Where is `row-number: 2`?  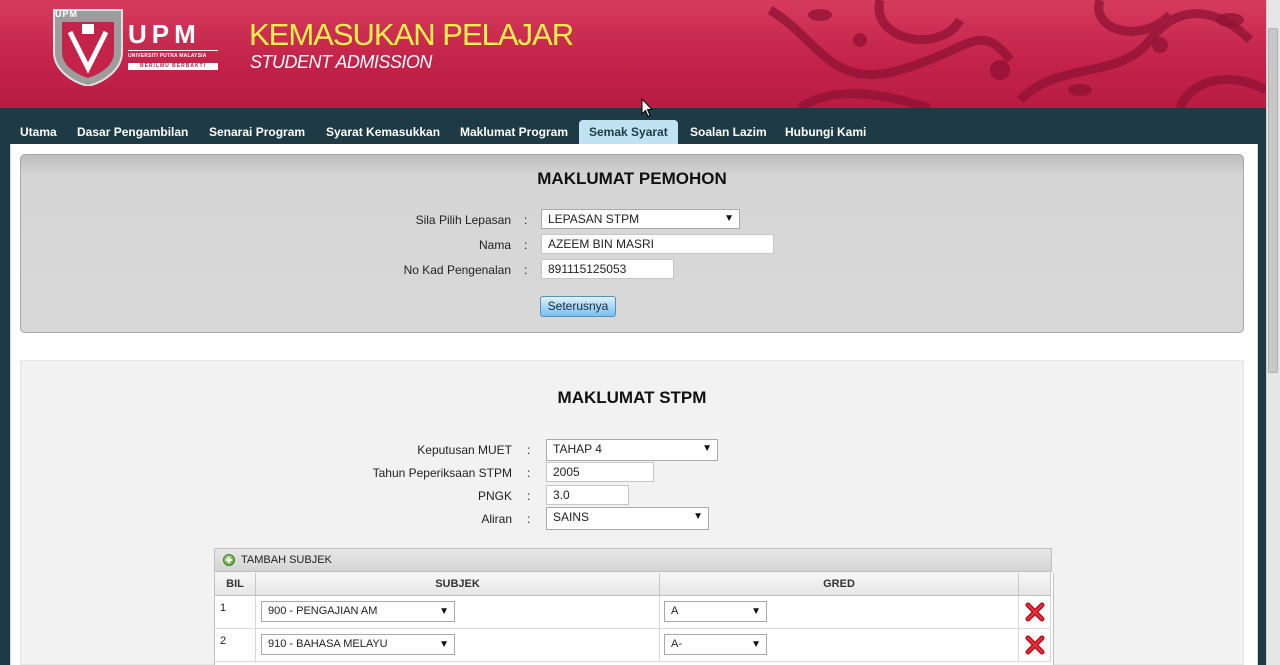
row-number: 2 is located at coordinates (223, 641).